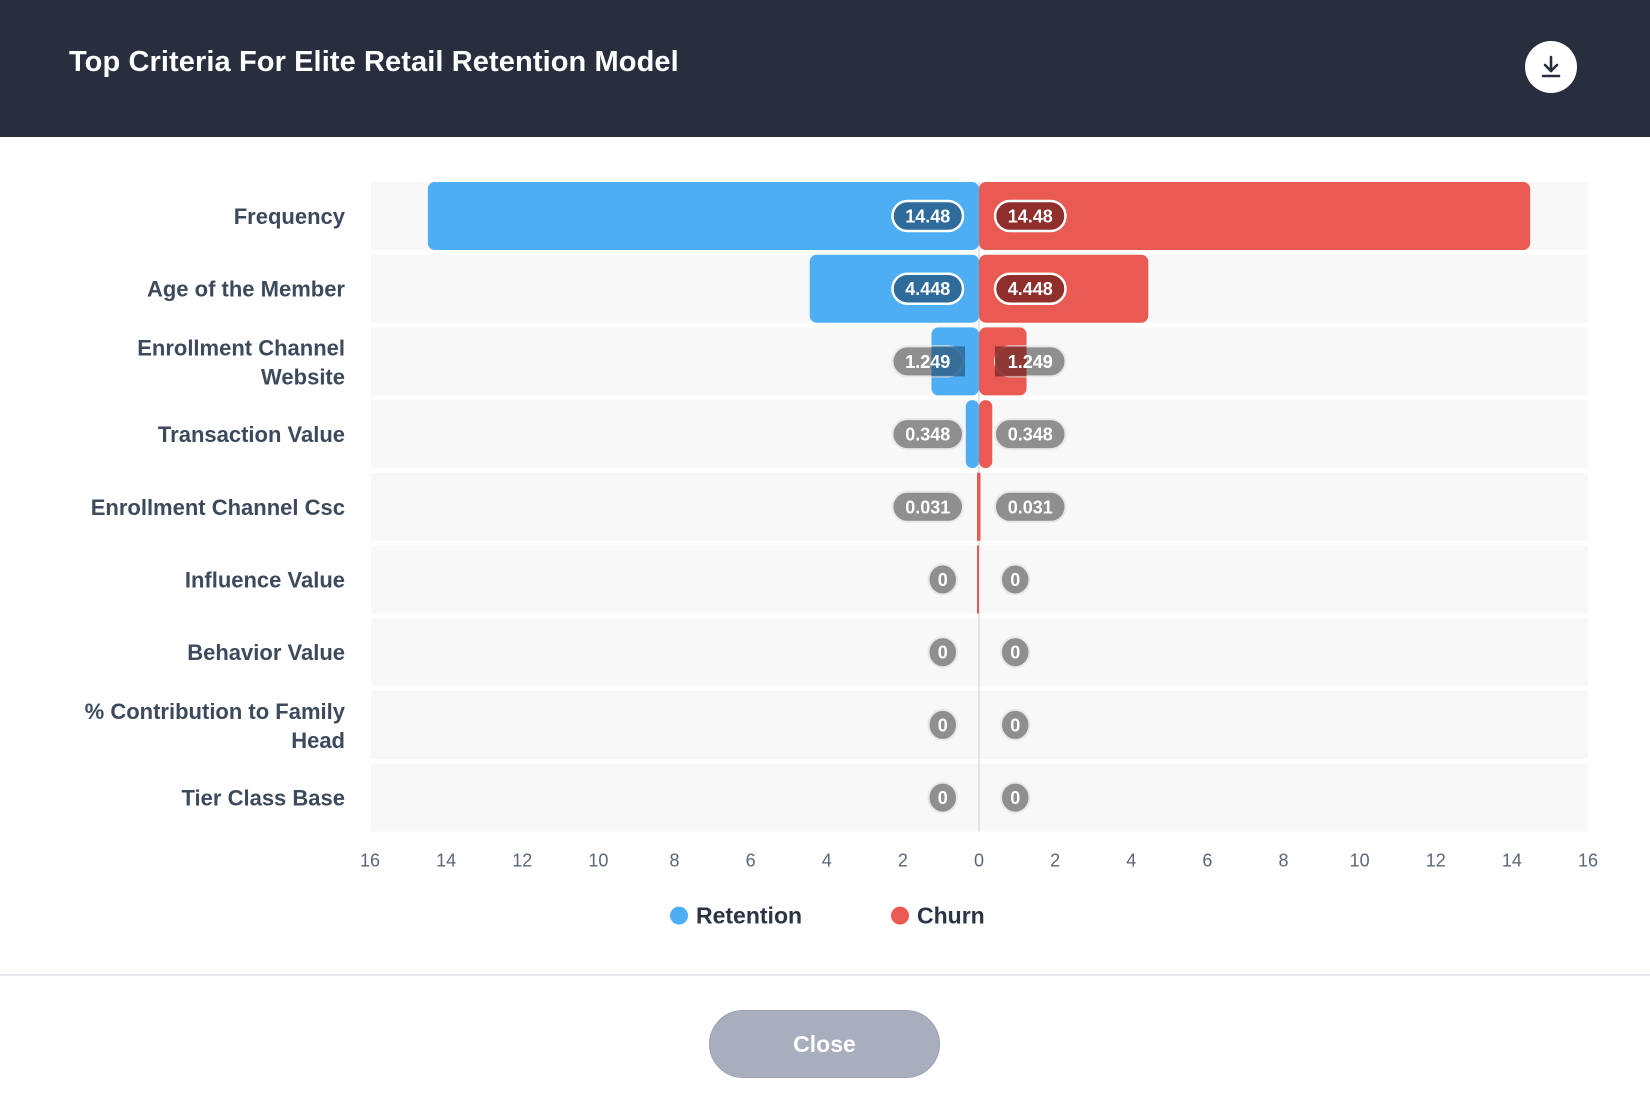 This screenshot has width=1650, height=1113. What do you see at coordinates (927, 217) in the screenshot?
I see `retention-value-label: 14.48` at bounding box center [927, 217].